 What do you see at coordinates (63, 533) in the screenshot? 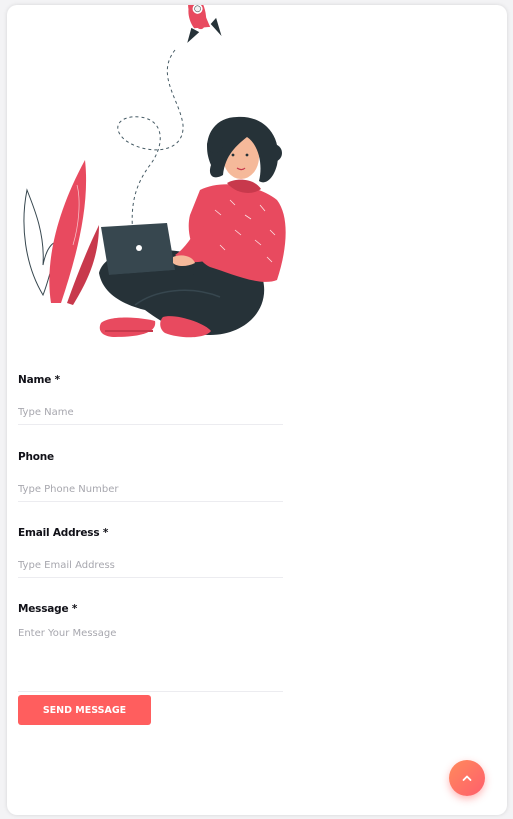
I see `email-label: Email Address *` at bounding box center [63, 533].